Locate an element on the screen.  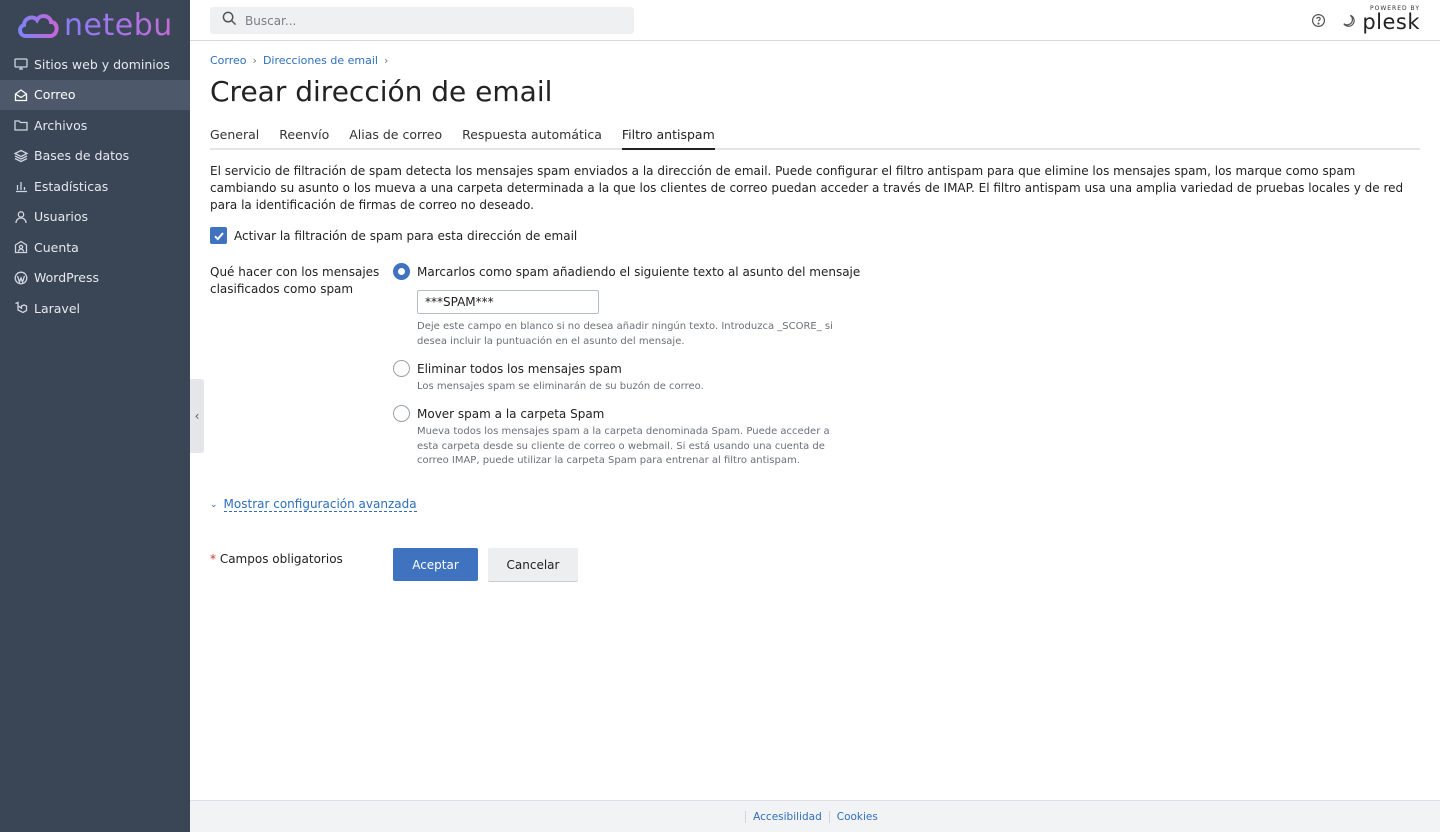
option-delete-spam-row: Eliminar todos los mensajes spam is located at coordinates (507, 368).